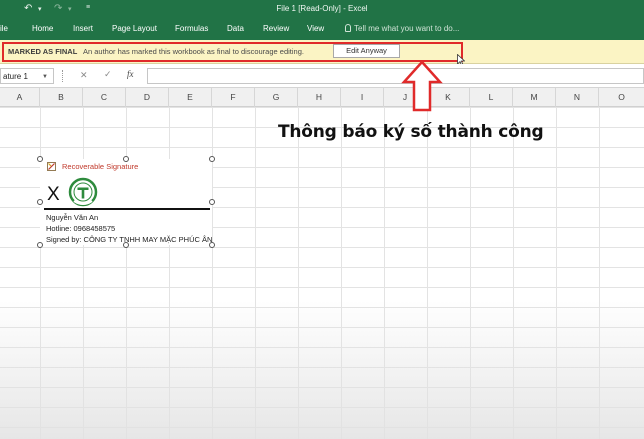 The image size is (644, 439). Describe the element at coordinates (235, 28) in the screenshot. I see `tab-data: Data` at that location.